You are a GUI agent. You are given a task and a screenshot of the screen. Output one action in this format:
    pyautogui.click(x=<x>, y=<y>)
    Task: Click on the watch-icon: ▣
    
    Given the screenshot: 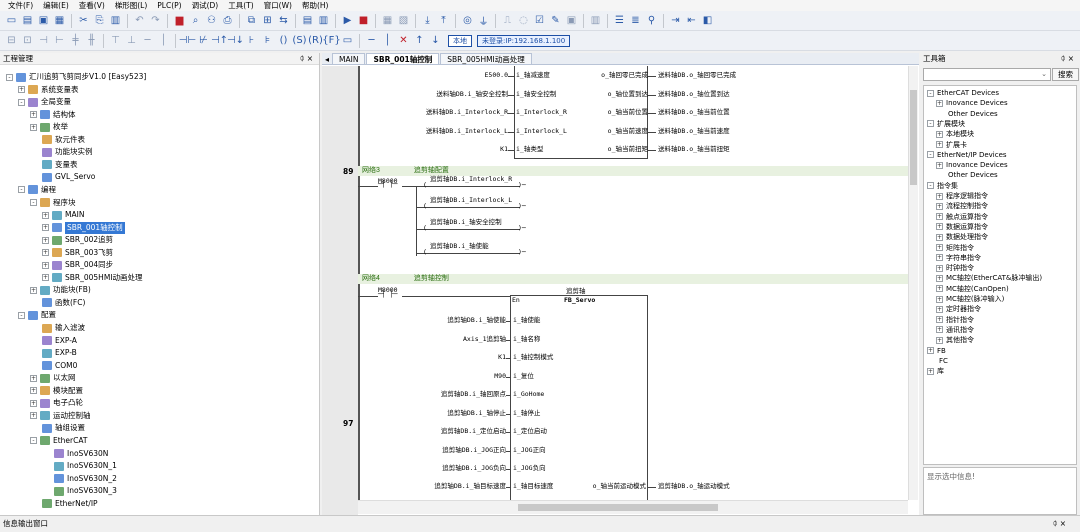 What is the action you would take?
    pyautogui.click(x=571, y=20)
    